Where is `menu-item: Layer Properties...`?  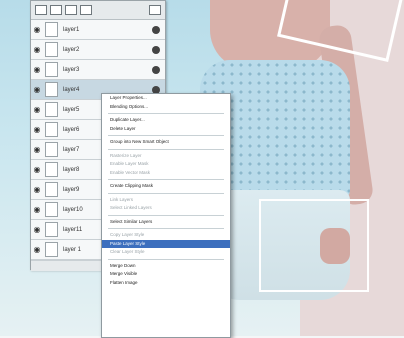
menu-item: Layer Properties... is located at coordinates (166, 98).